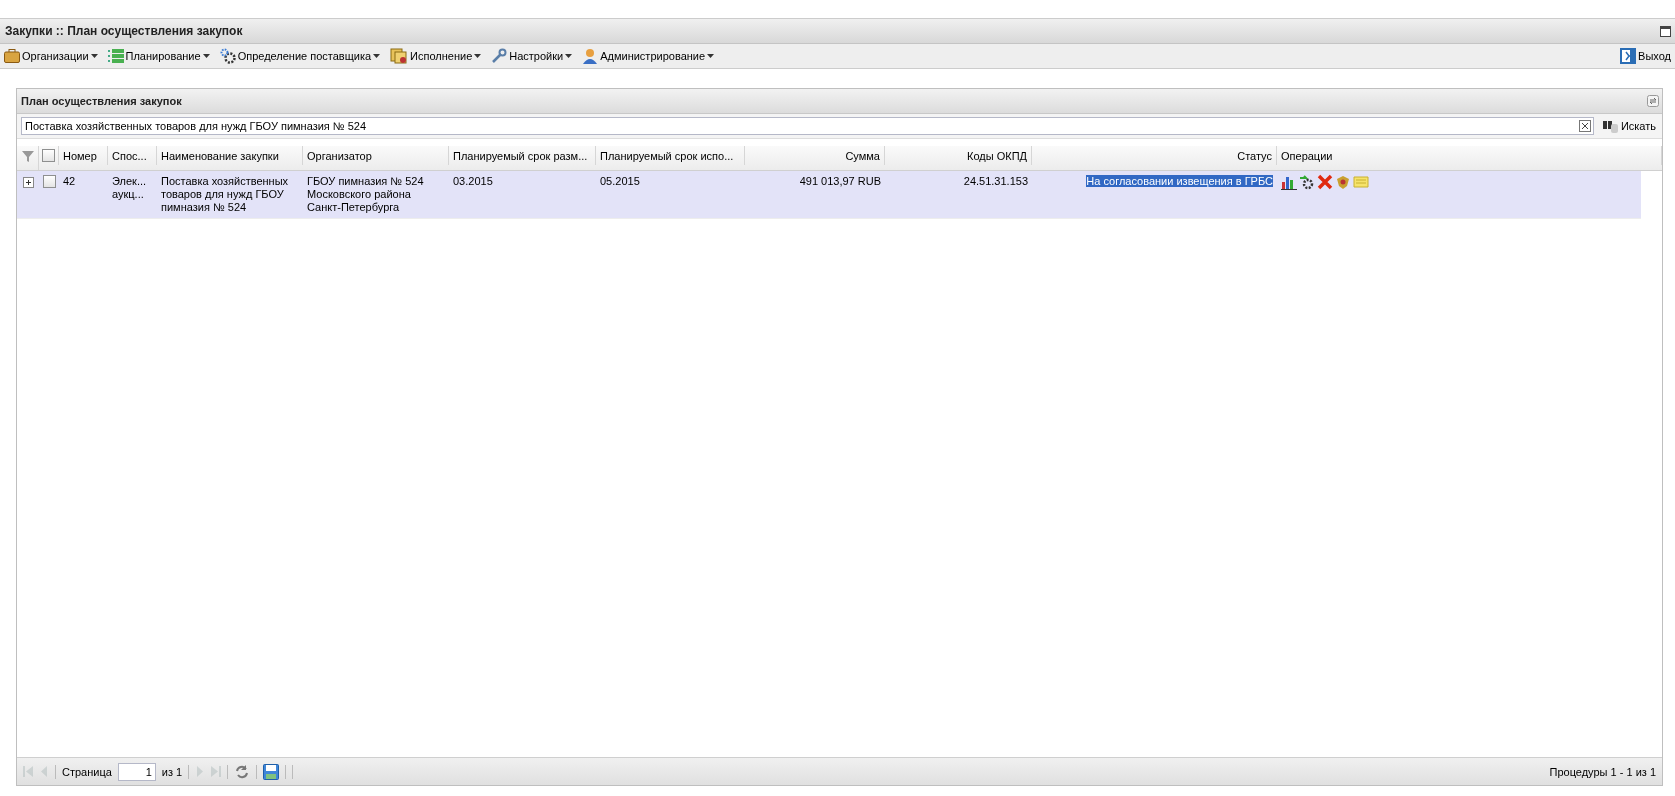  Describe the element at coordinates (1609, 126) in the screenshot. I see `binoculars-icon` at that location.